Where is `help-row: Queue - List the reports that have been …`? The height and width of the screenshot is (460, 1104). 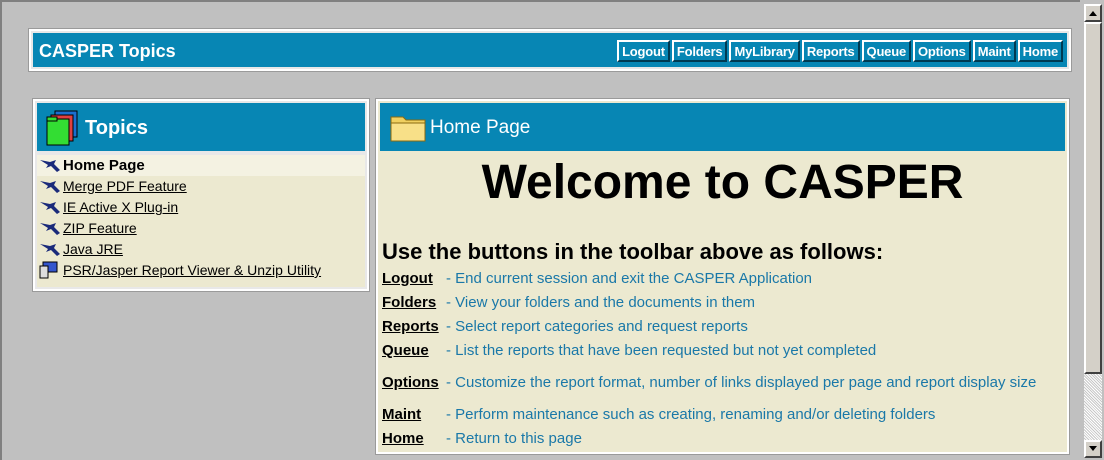 help-row: Queue - List the reports that have been … is located at coordinates (722, 350).